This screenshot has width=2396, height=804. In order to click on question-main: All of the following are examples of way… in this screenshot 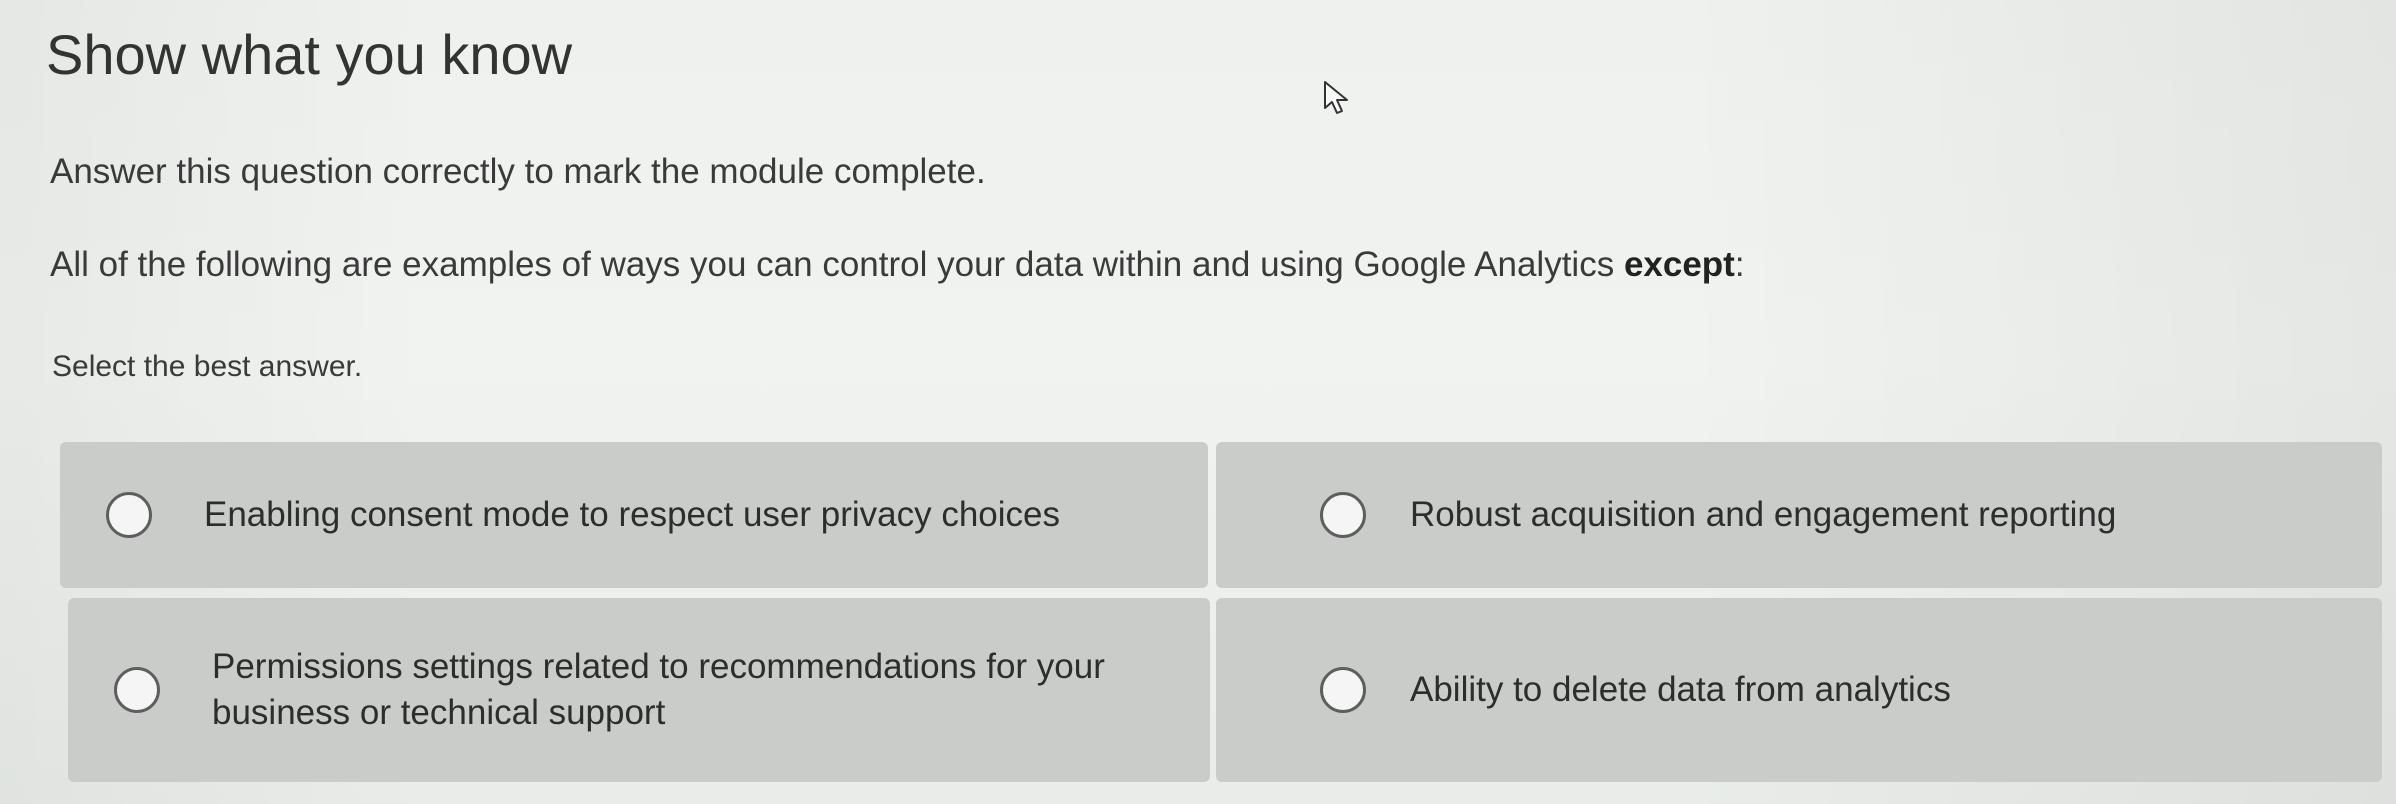, I will do `click(837, 264)`.